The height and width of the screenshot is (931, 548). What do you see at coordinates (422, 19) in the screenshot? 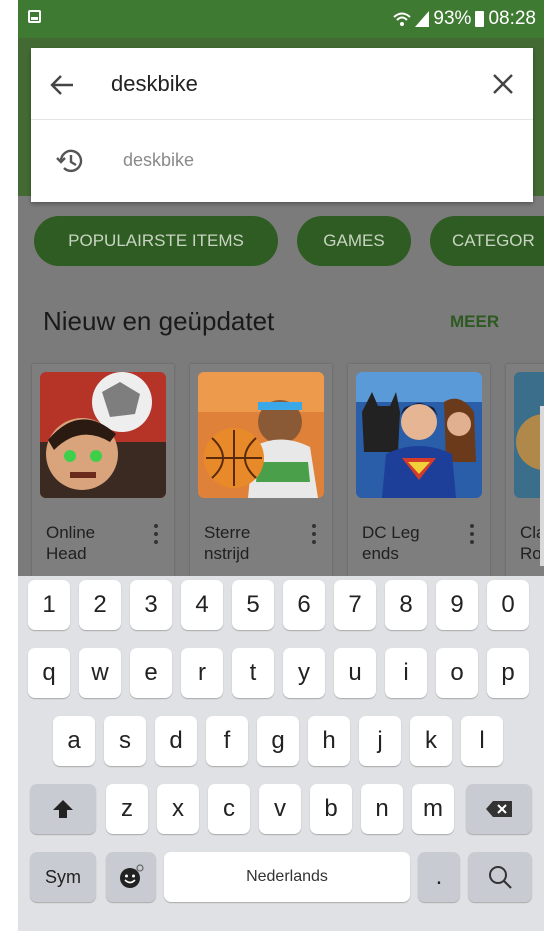
I see `signal-icon` at bounding box center [422, 19].